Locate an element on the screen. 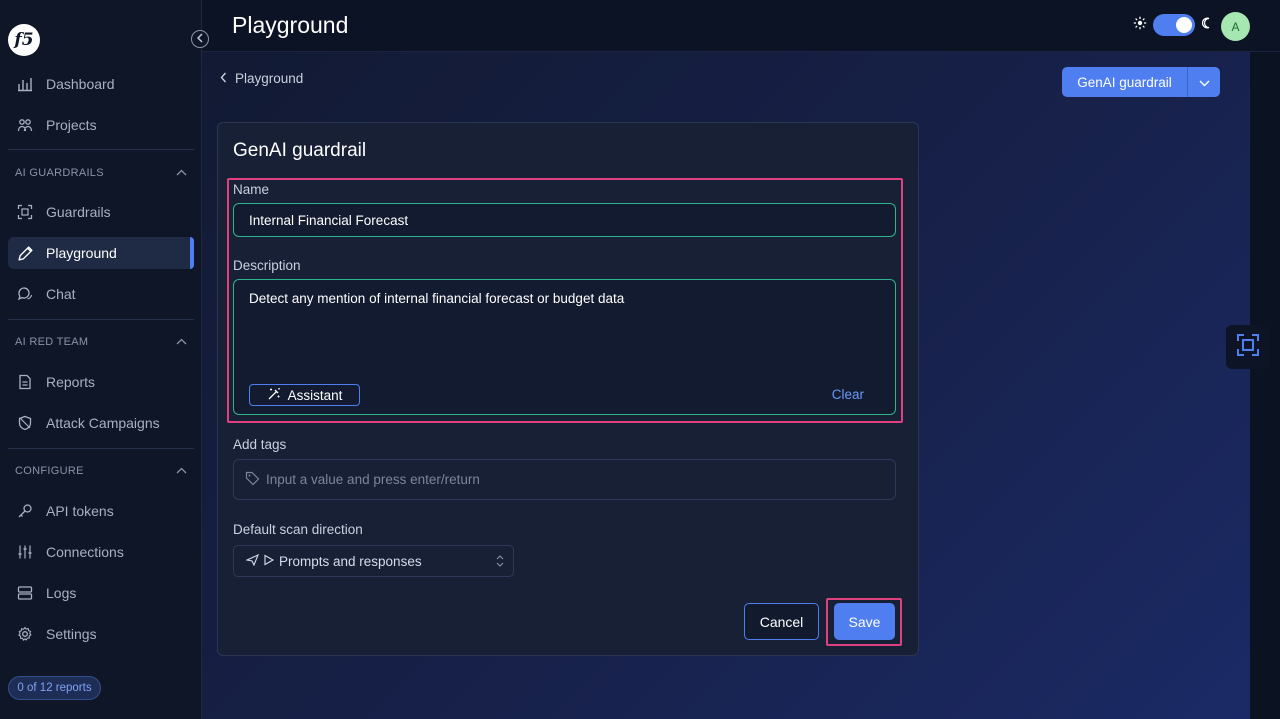  sidebar-item-attack-campaigns: Attack Campaigns is located at coordinates (101, 423).